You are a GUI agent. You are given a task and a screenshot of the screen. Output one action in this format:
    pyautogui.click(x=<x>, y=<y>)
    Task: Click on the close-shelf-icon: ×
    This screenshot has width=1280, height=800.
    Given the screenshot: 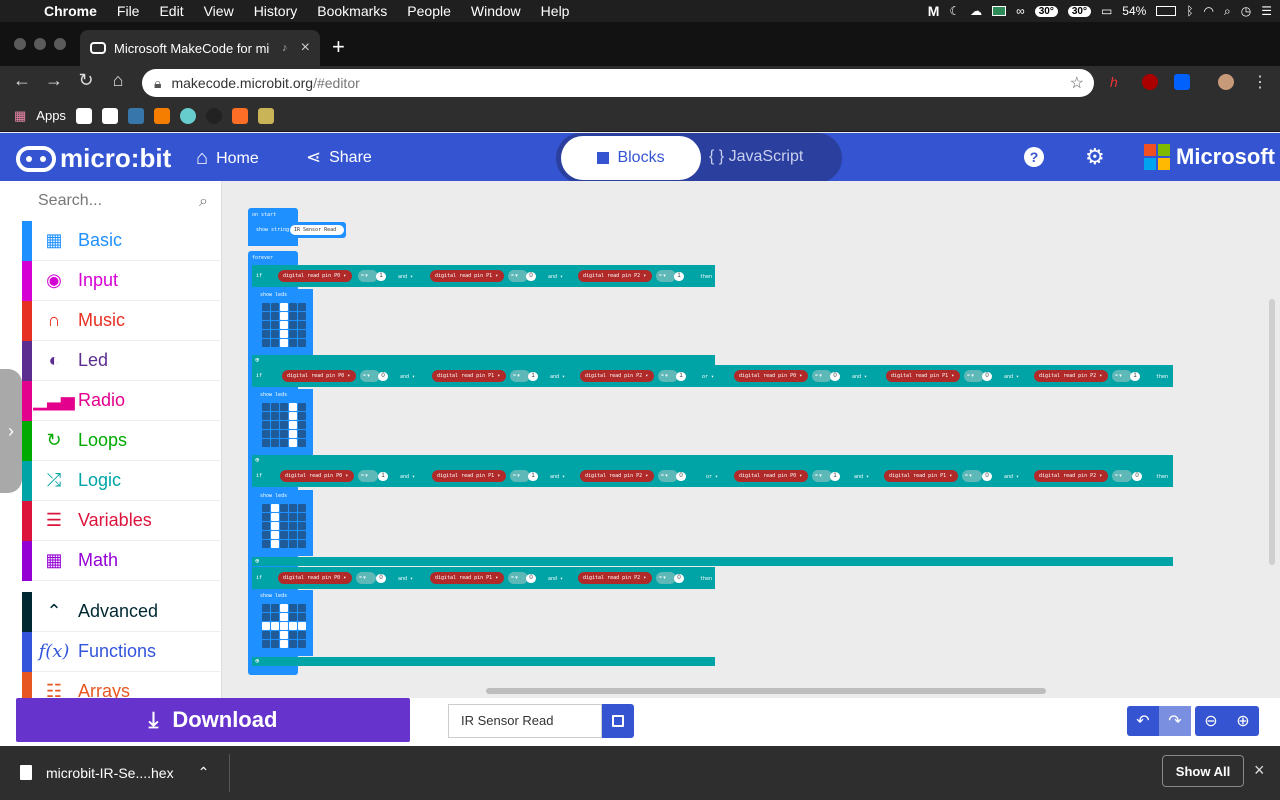 What is the action you would take?
    pyautogui.click(x=1259, y=770)
    